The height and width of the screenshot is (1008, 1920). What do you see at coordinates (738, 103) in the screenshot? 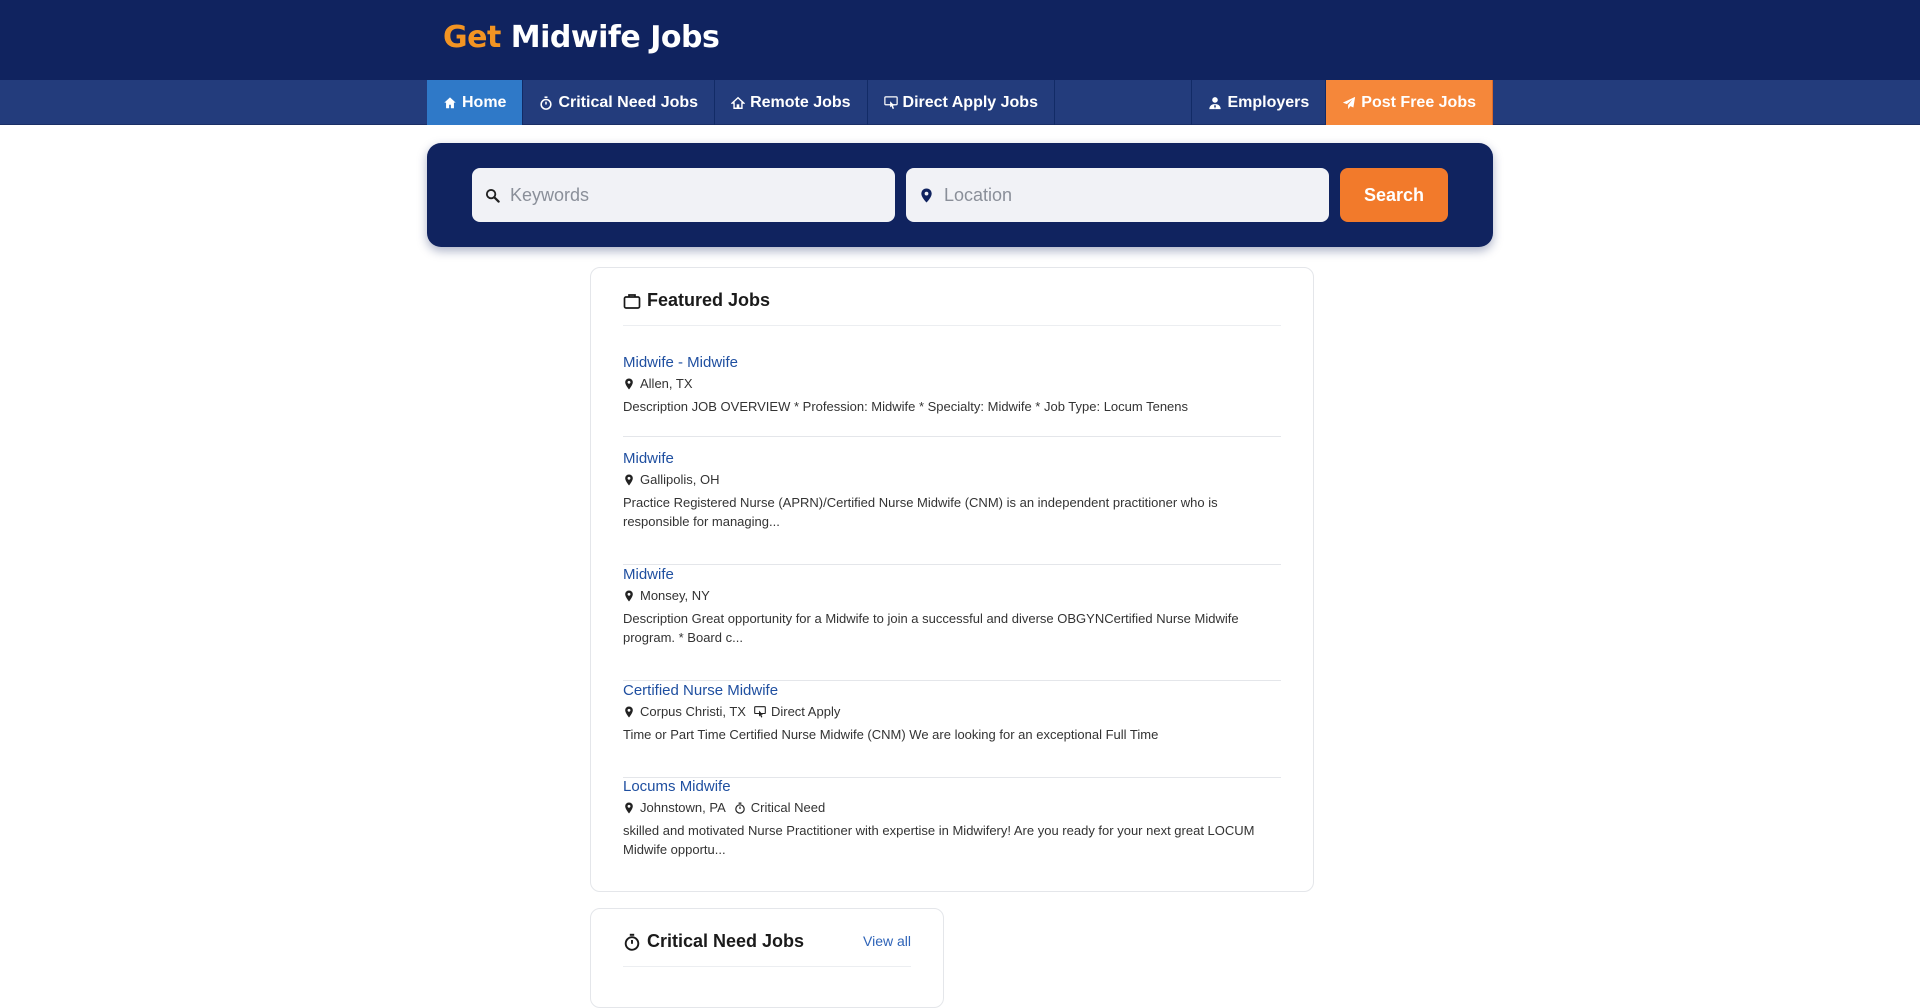
I see `house-icon` at bounding box center [738, 103].